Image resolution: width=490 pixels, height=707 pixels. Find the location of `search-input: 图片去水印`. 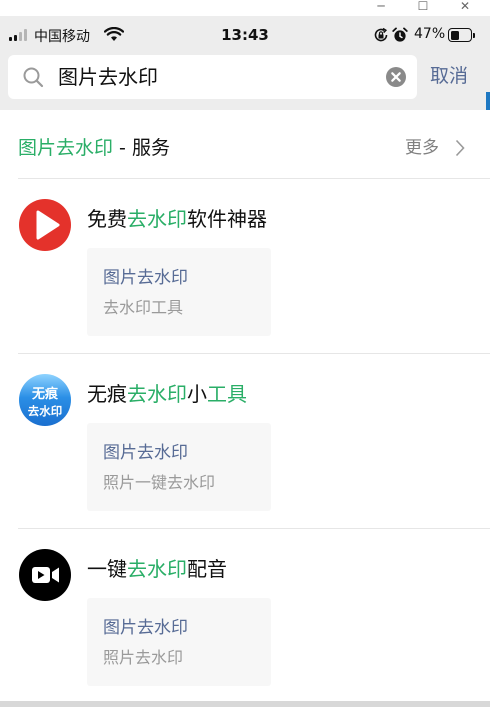

search-input: 图片去水印 is located at coordinates (212, 77).